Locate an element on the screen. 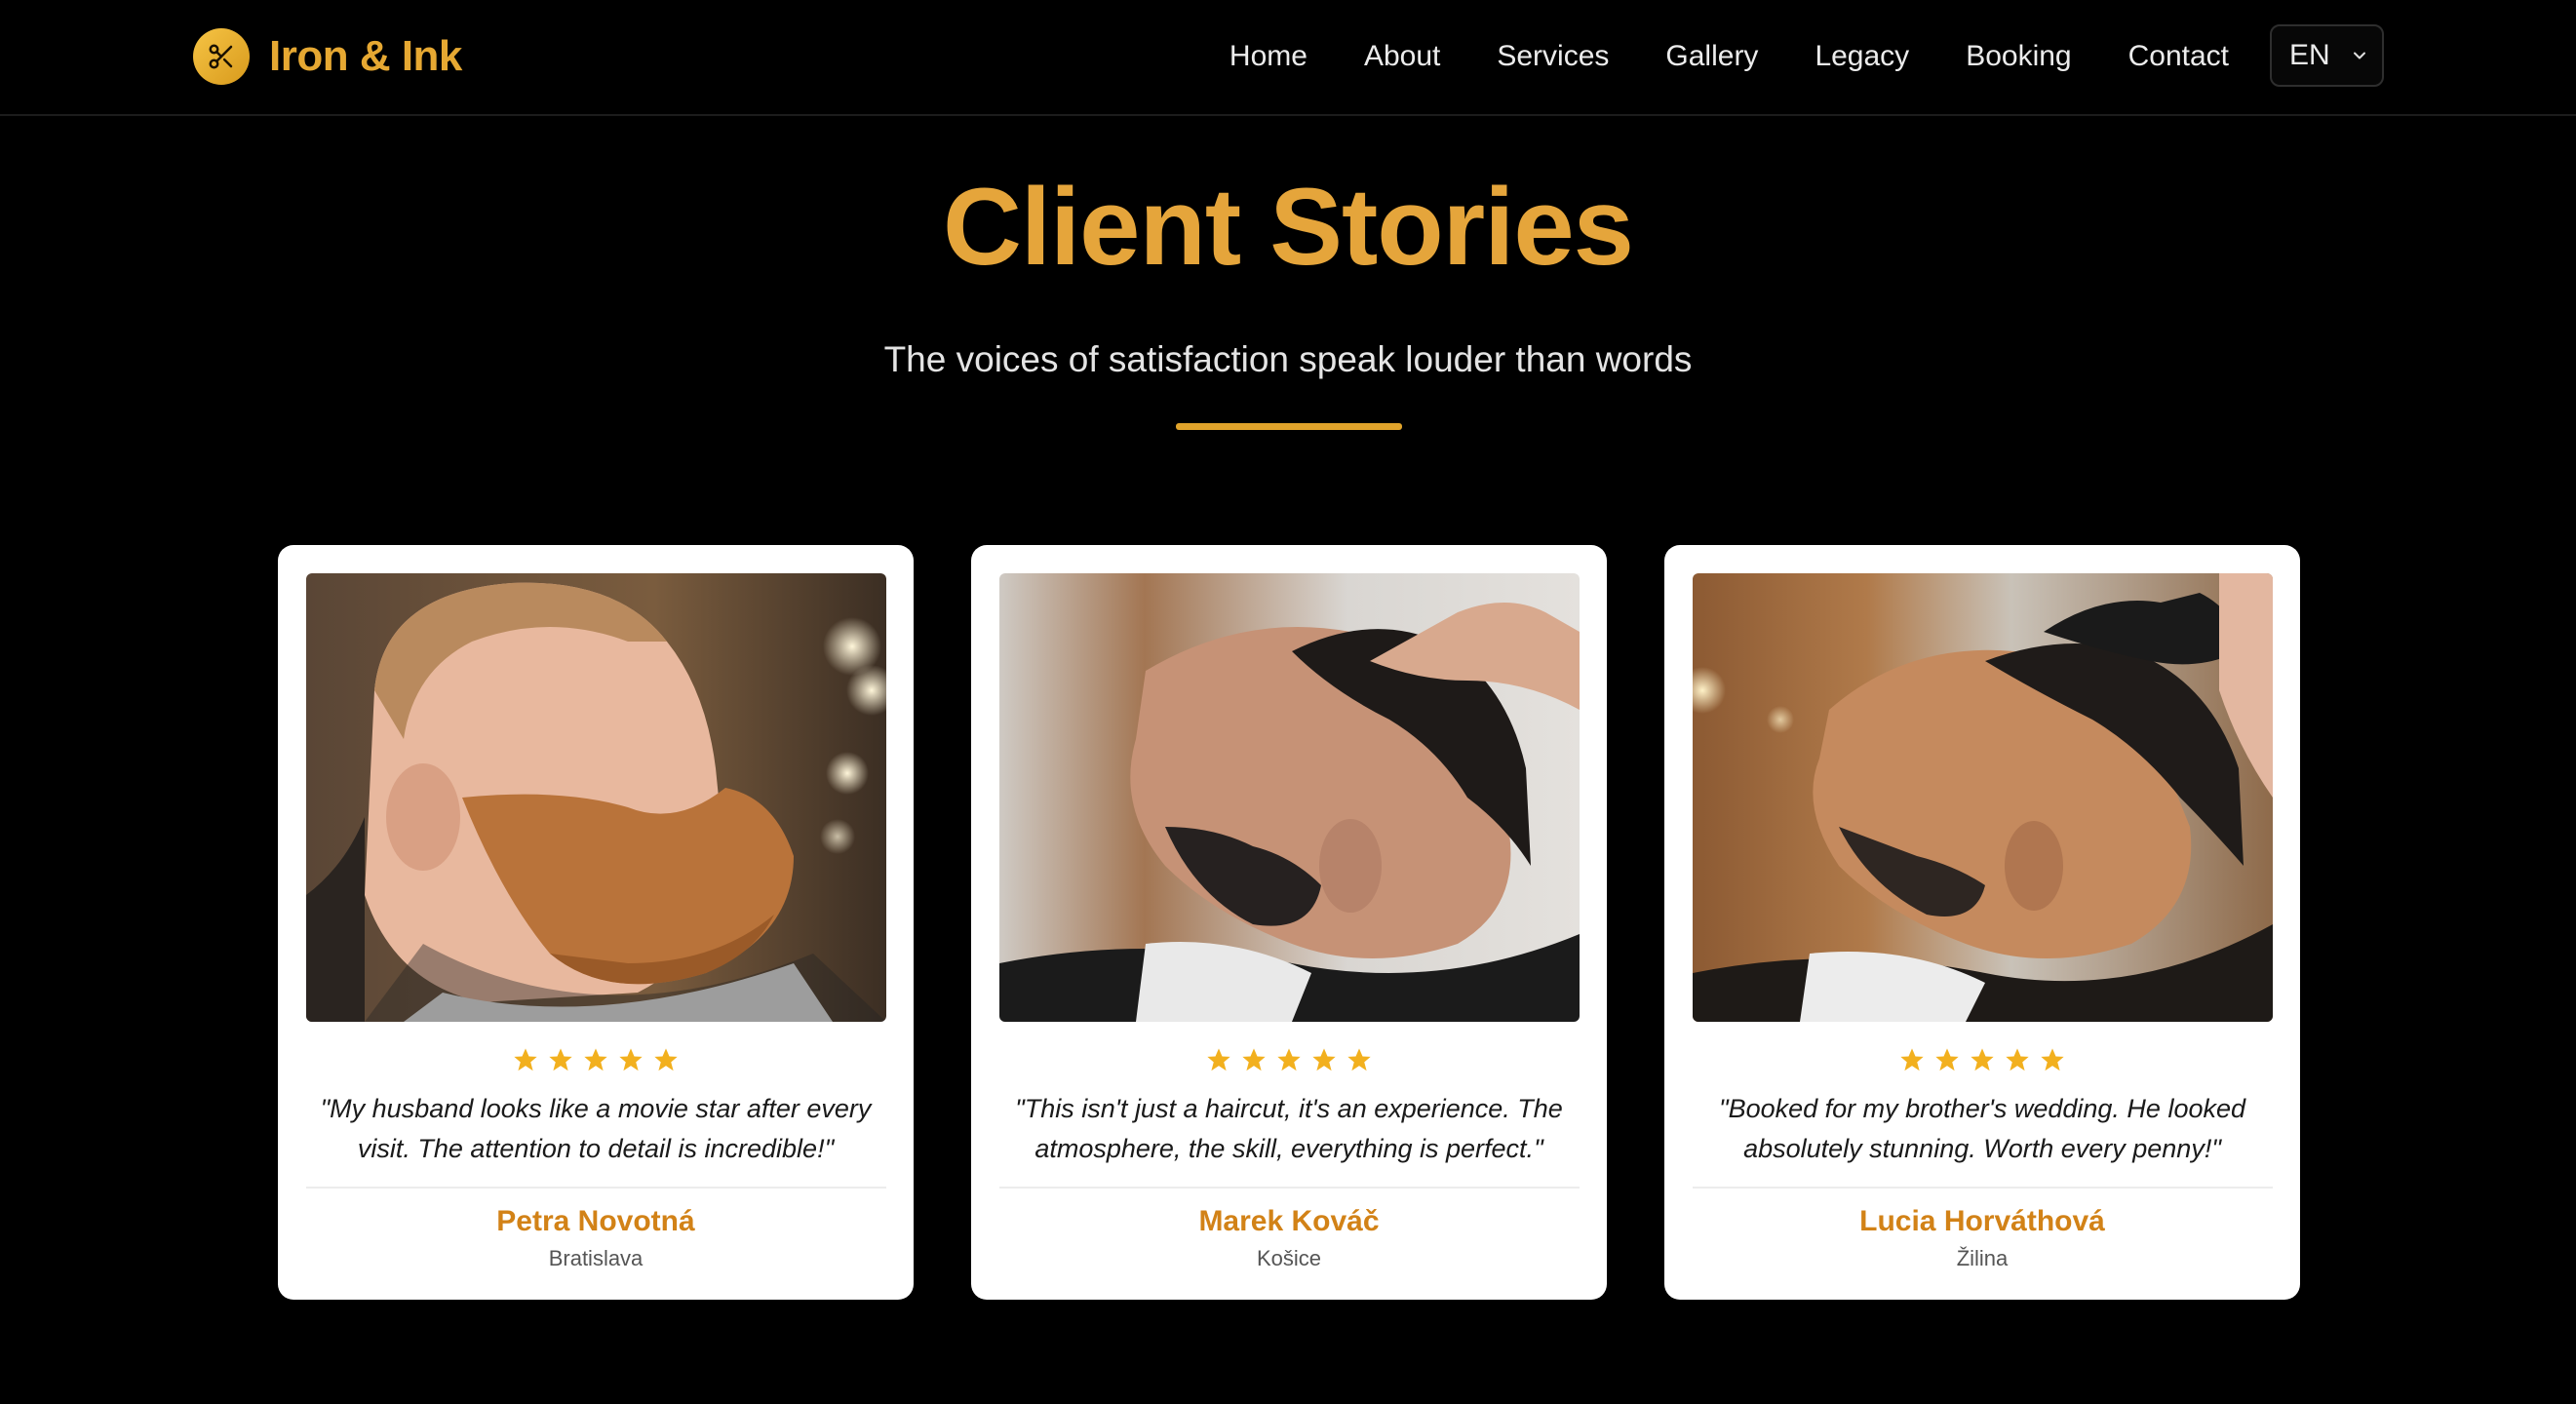 Image resolution: width=2576 pixels, height=1404 pixels. client-name: Petra Novotná is located at coordinates (595, 1221).